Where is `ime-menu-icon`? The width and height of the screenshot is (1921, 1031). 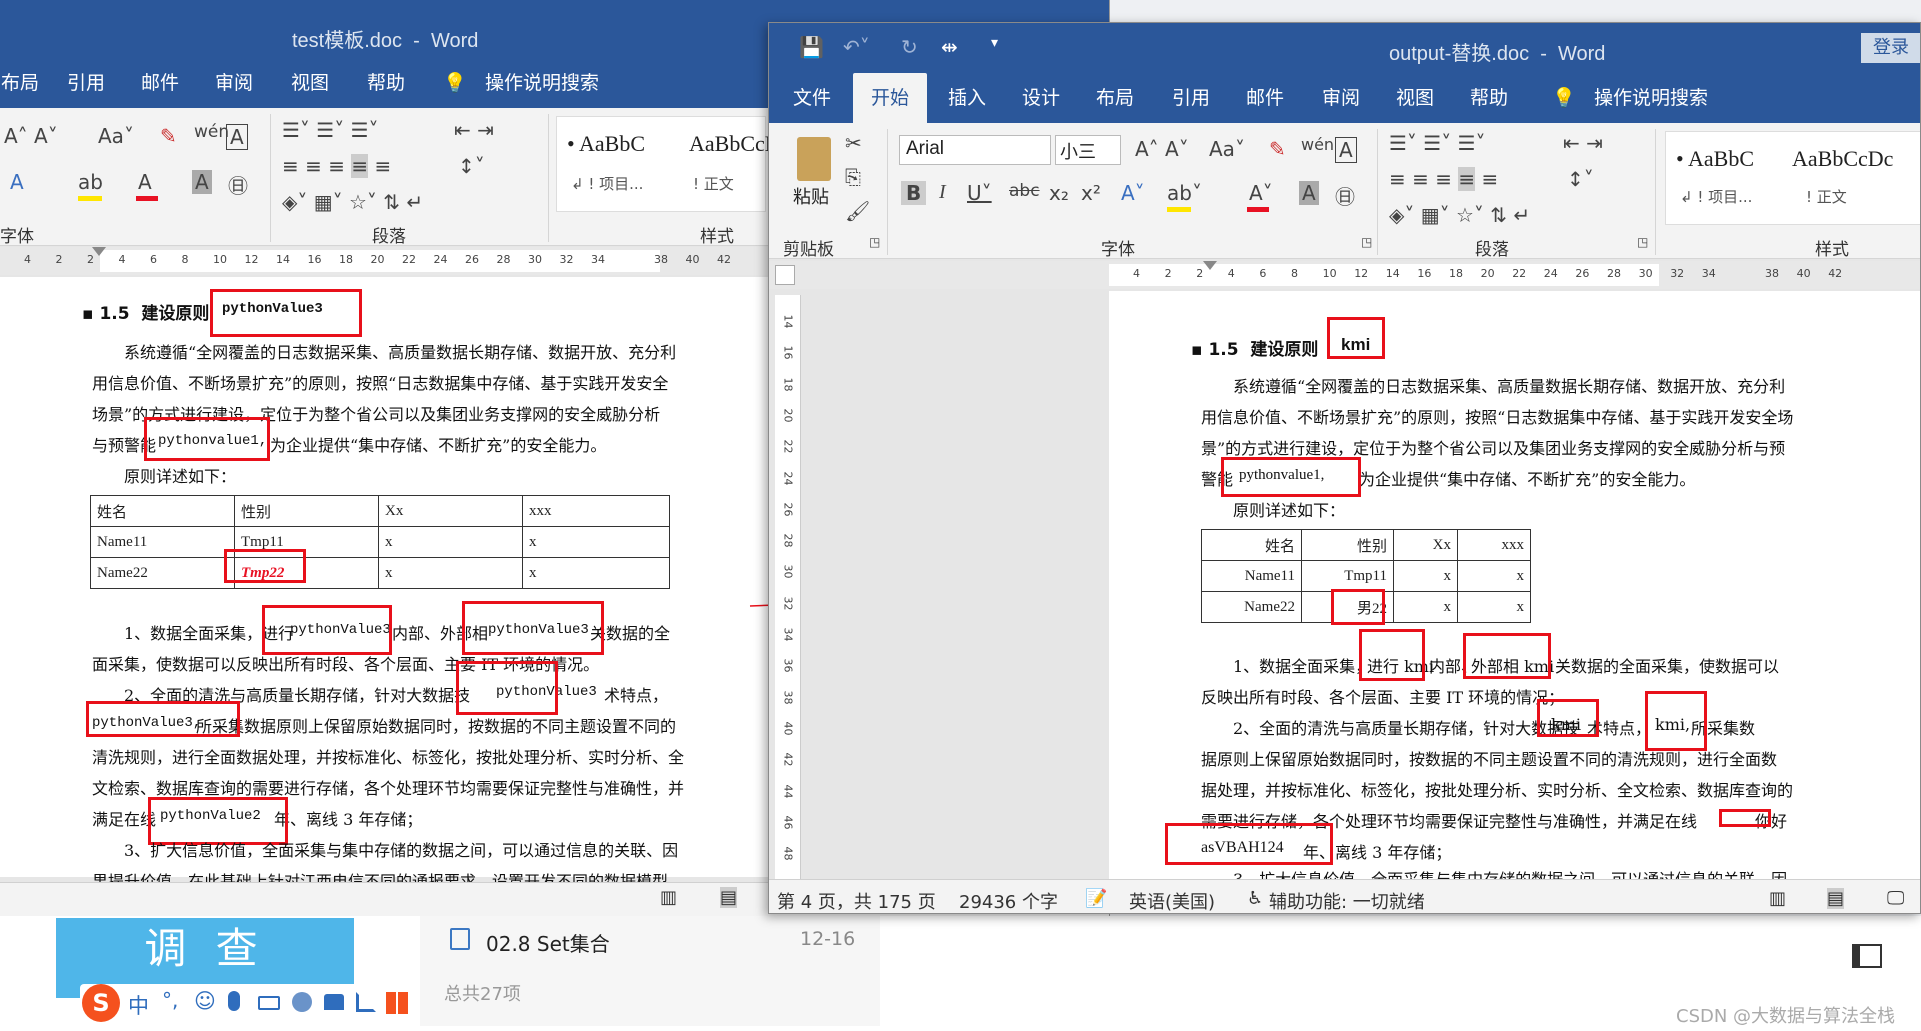
ime-menu-icon is located at coordinates (397, 1003).